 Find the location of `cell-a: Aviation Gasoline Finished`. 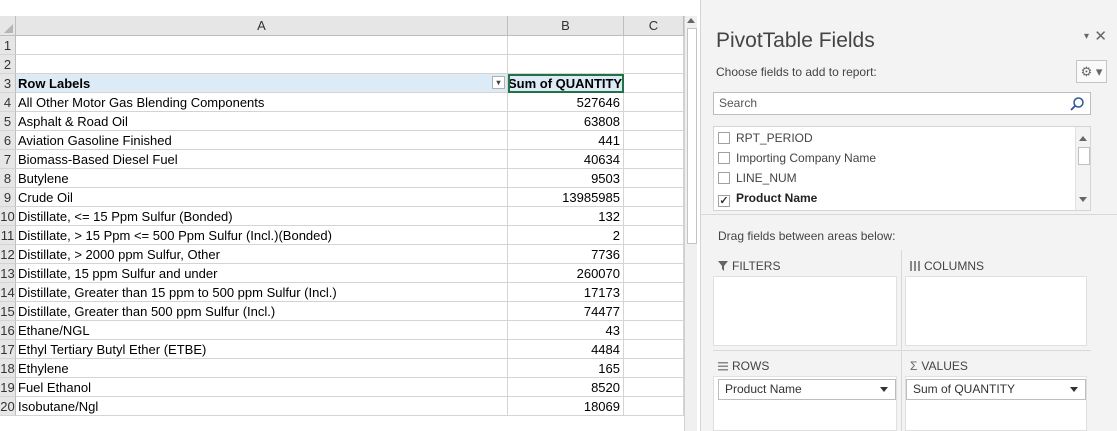

cell-a: Aviation Gasoline Finished is located at coordinates (262, 140).